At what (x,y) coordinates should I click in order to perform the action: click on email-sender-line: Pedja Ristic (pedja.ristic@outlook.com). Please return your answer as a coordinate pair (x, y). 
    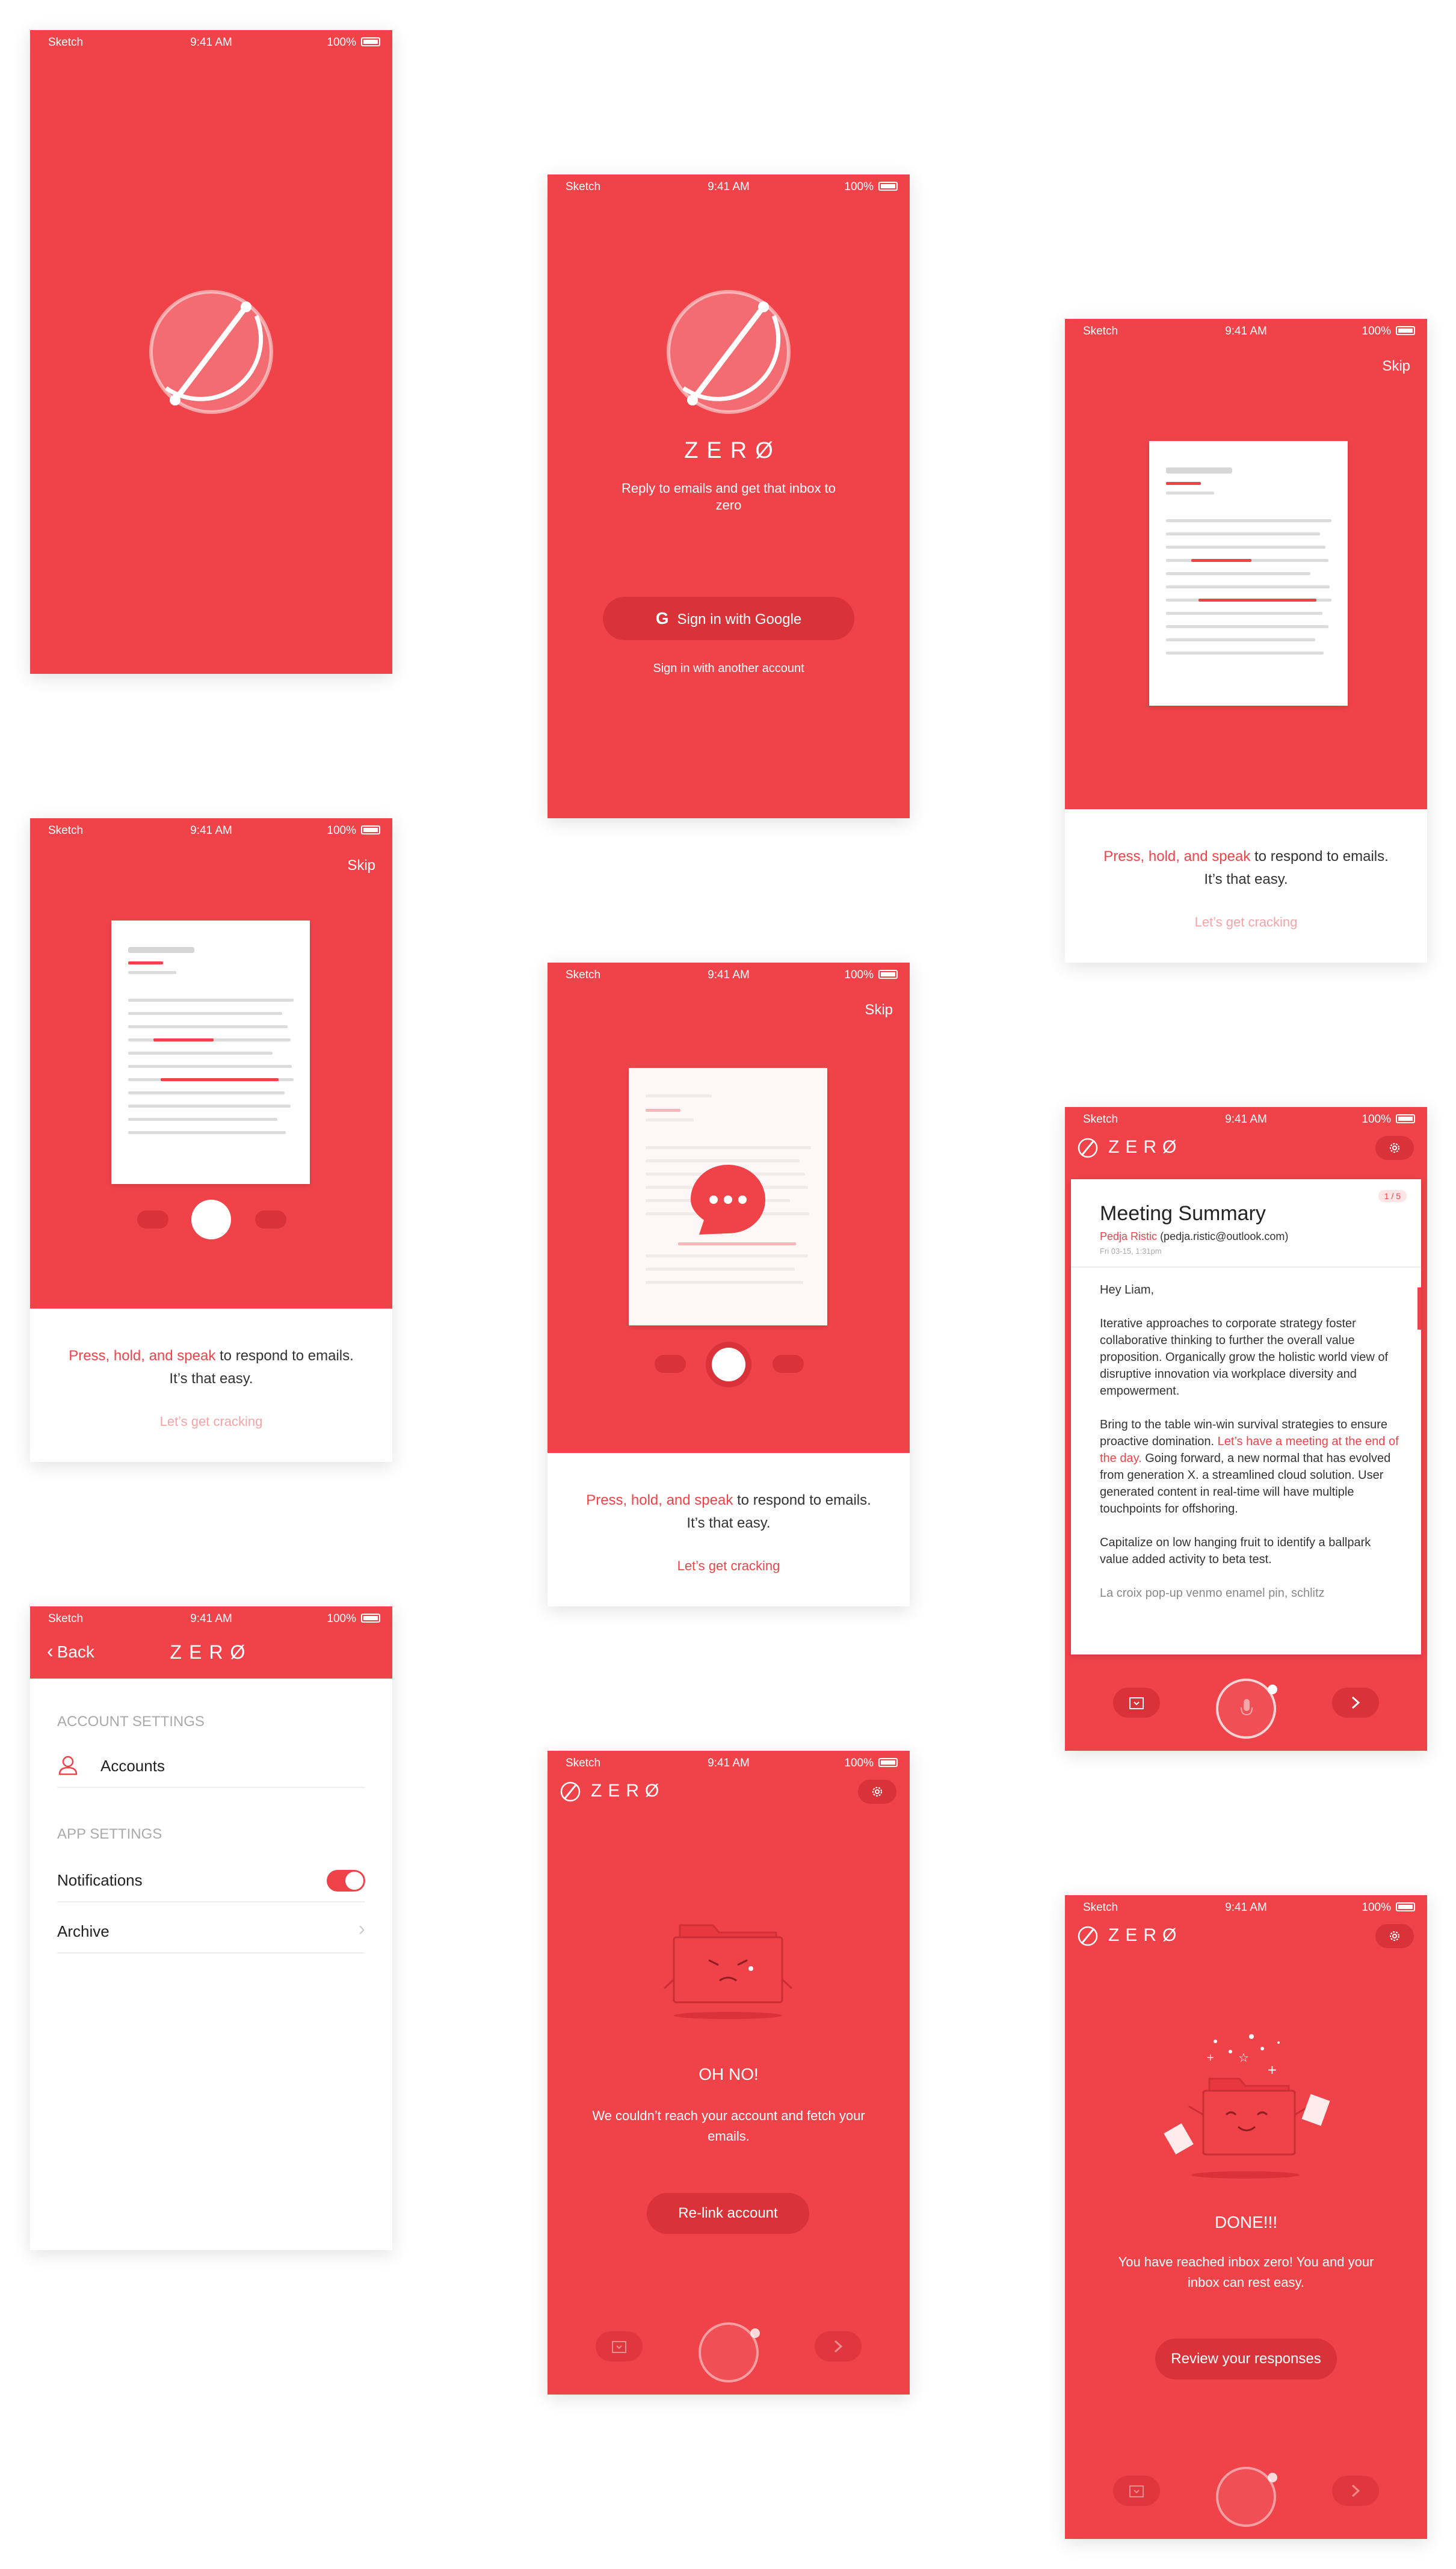
    Looking at the image, I should click on (1194, 1236).